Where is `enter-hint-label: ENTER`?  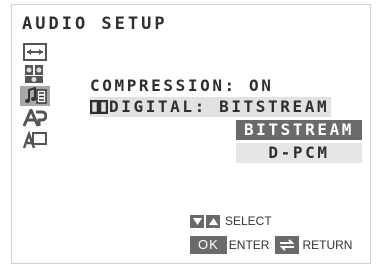 enter-hint-label: ENTER is located at coordinates (249, 245).